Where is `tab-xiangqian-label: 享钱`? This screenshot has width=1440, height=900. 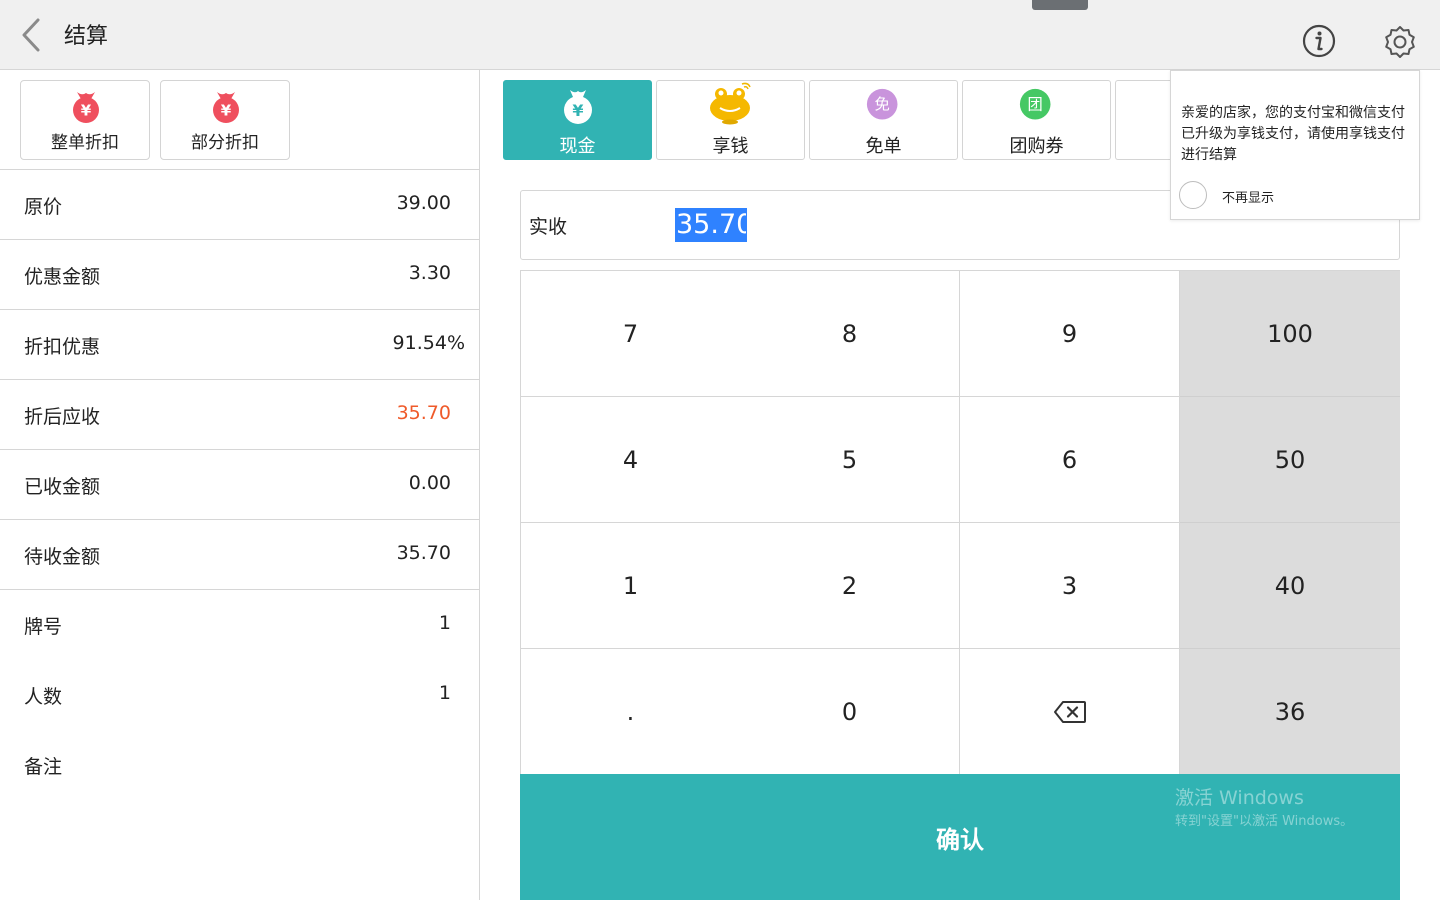
tab-xiangqian-label: 享钱 is located at coordinates (730, 146).